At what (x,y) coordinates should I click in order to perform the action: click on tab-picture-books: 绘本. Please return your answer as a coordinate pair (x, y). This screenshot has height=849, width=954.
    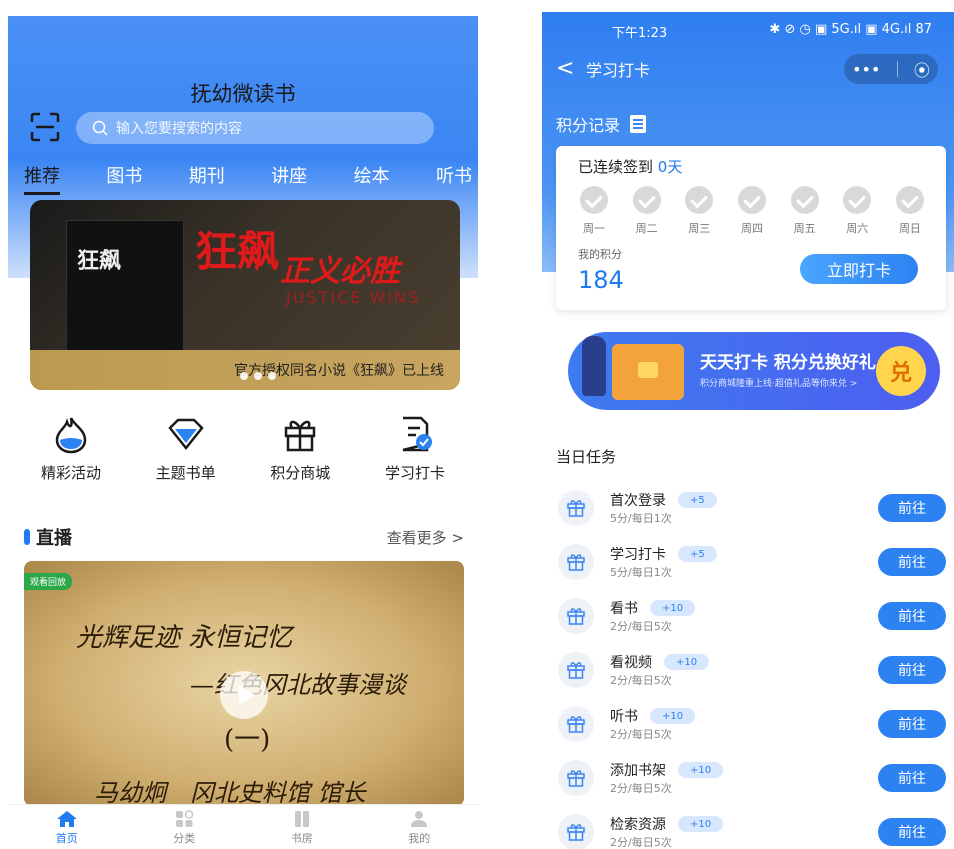
    Looking at the image, I should click on (372, 178).